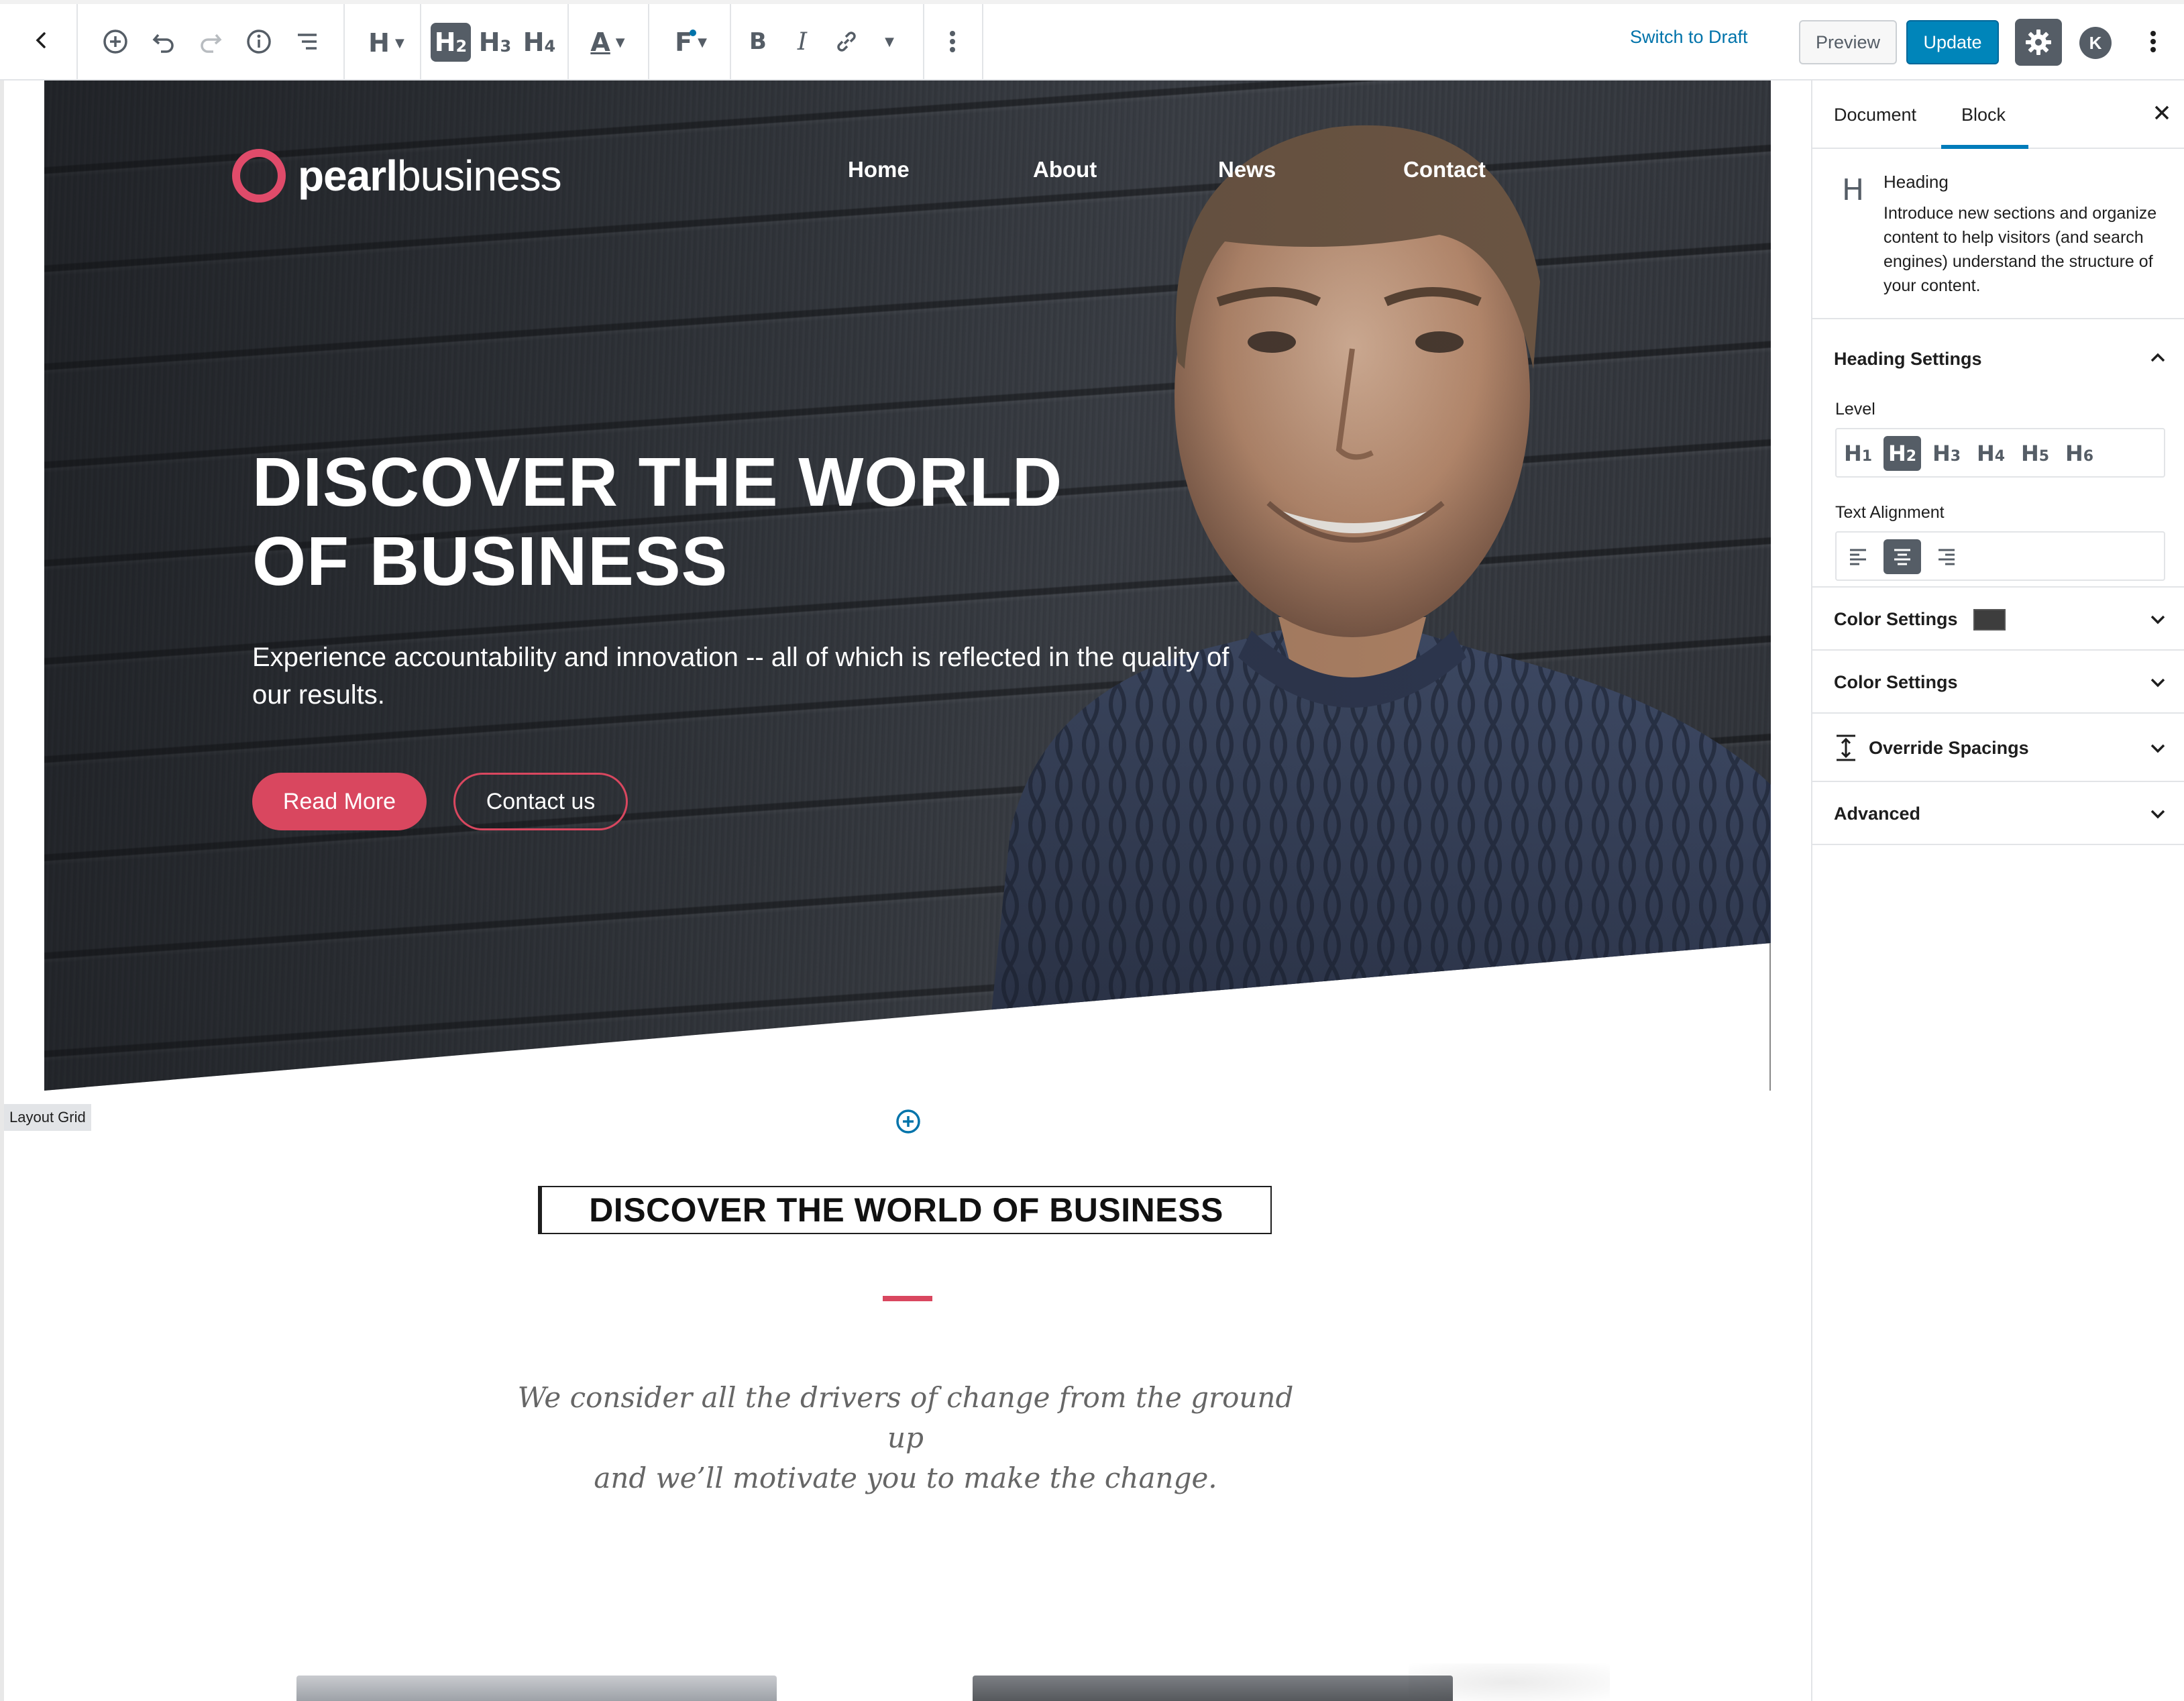  I want to click on panel-title-override-spacings: Override Spacings, so click(1949, 748).